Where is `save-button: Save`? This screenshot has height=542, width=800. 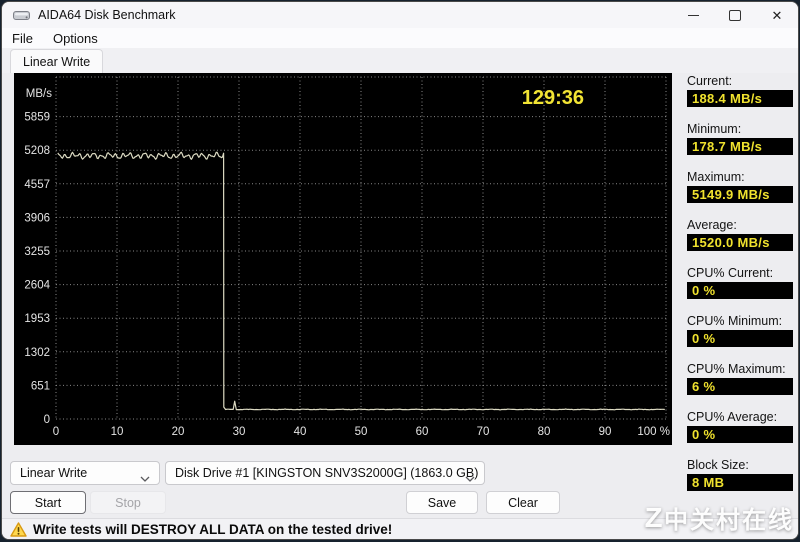
save-button: Save is located at coordinates (442, 502).